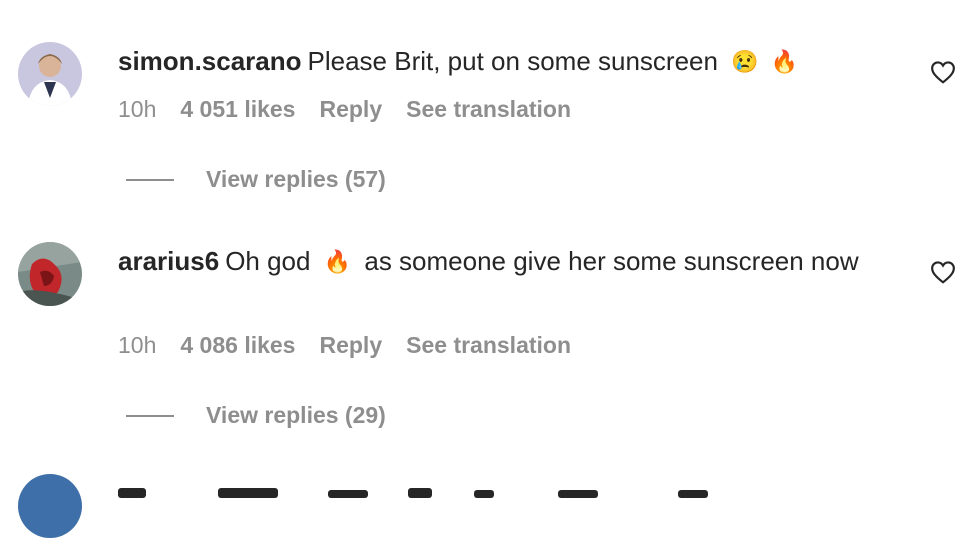  Describe the element at coordinates (611, 261) in the screenshot. I see `comment-body-continued: as someone give her some sunscreen now` at that location.